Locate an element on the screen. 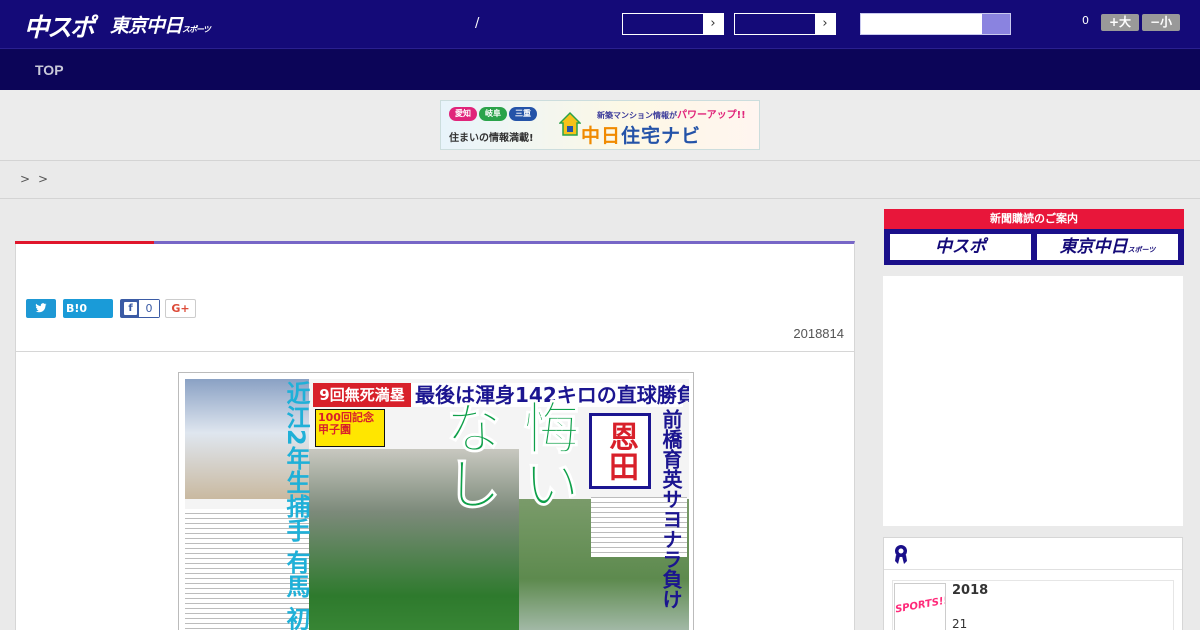  twitter-icon is located at coordinates (41, 308).